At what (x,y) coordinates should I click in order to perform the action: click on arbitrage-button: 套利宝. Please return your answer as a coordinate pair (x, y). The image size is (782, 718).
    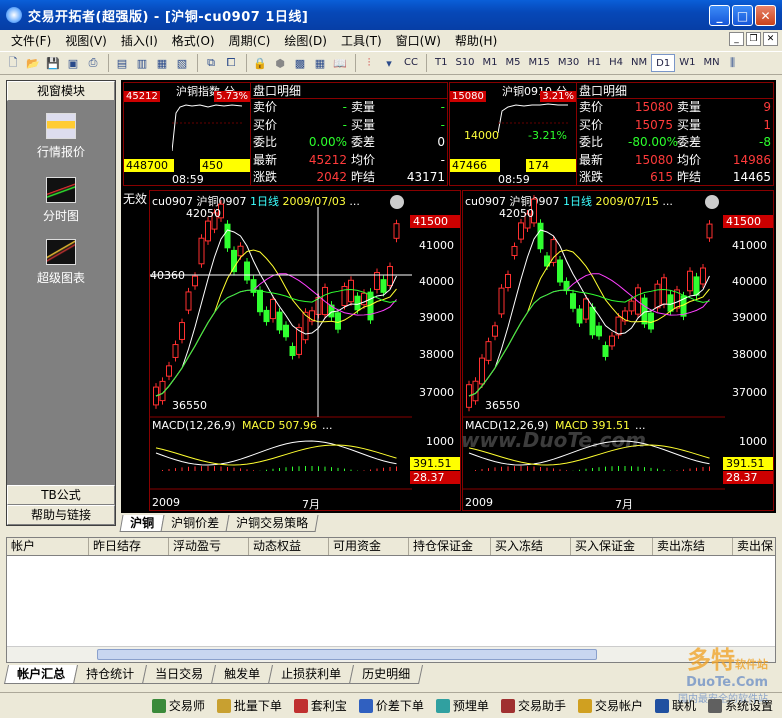
    Looking at the image, I should click on (320, 706).